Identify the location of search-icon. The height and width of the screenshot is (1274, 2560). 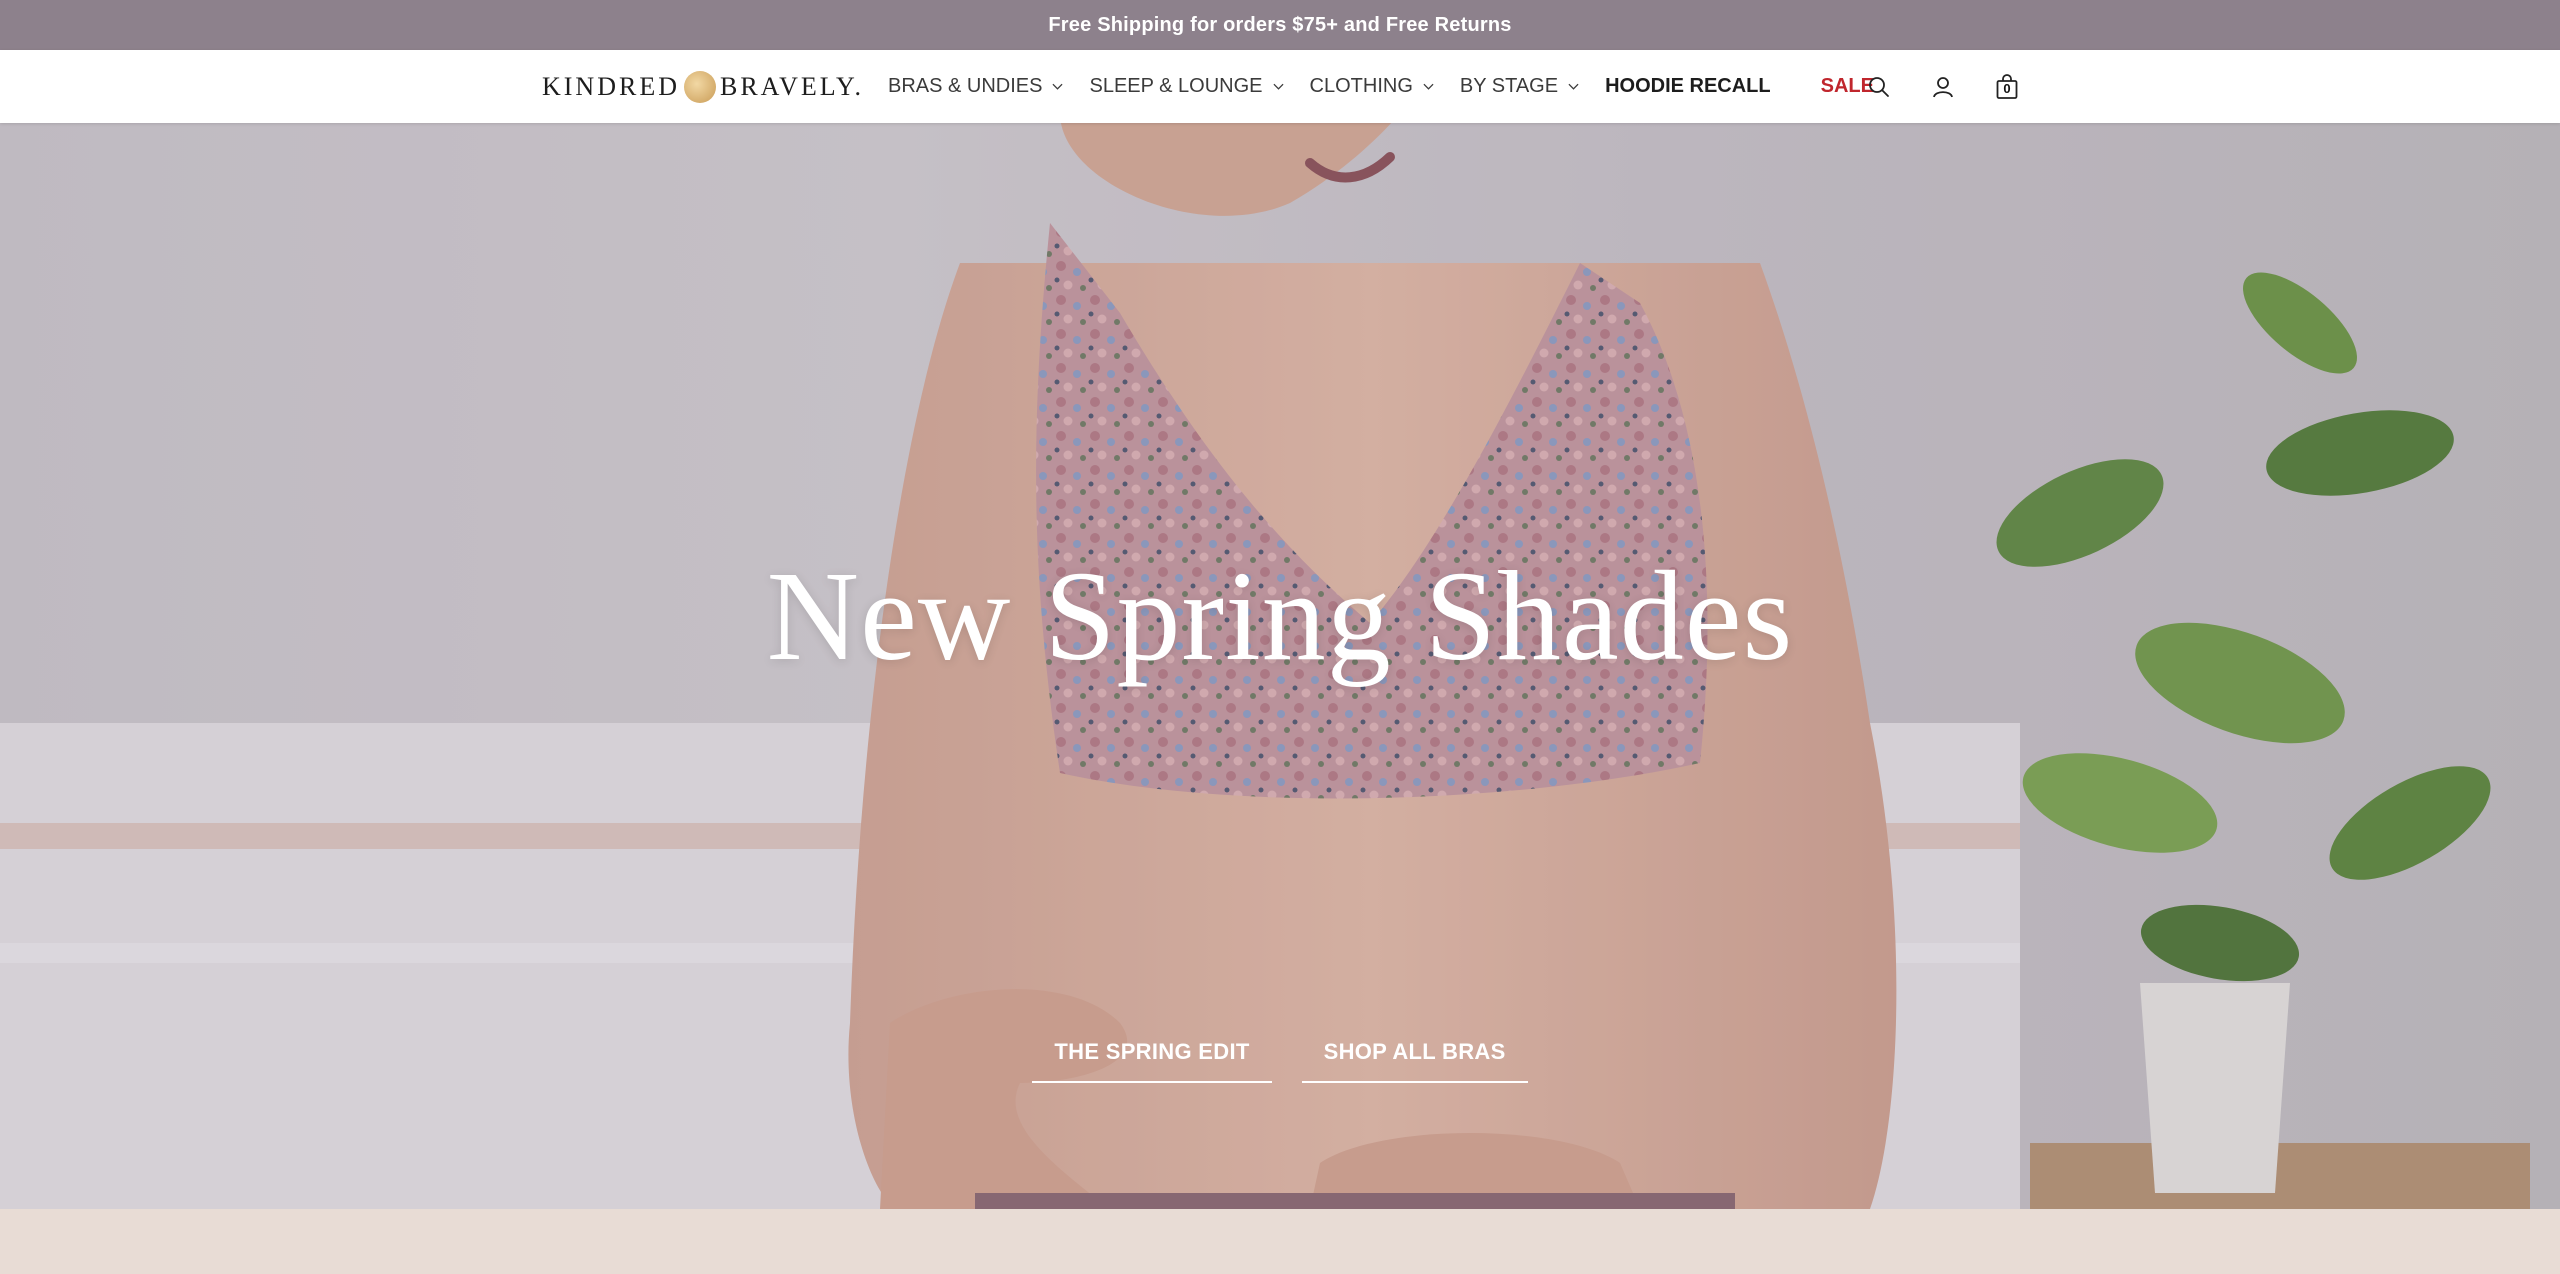
(1879, 86).